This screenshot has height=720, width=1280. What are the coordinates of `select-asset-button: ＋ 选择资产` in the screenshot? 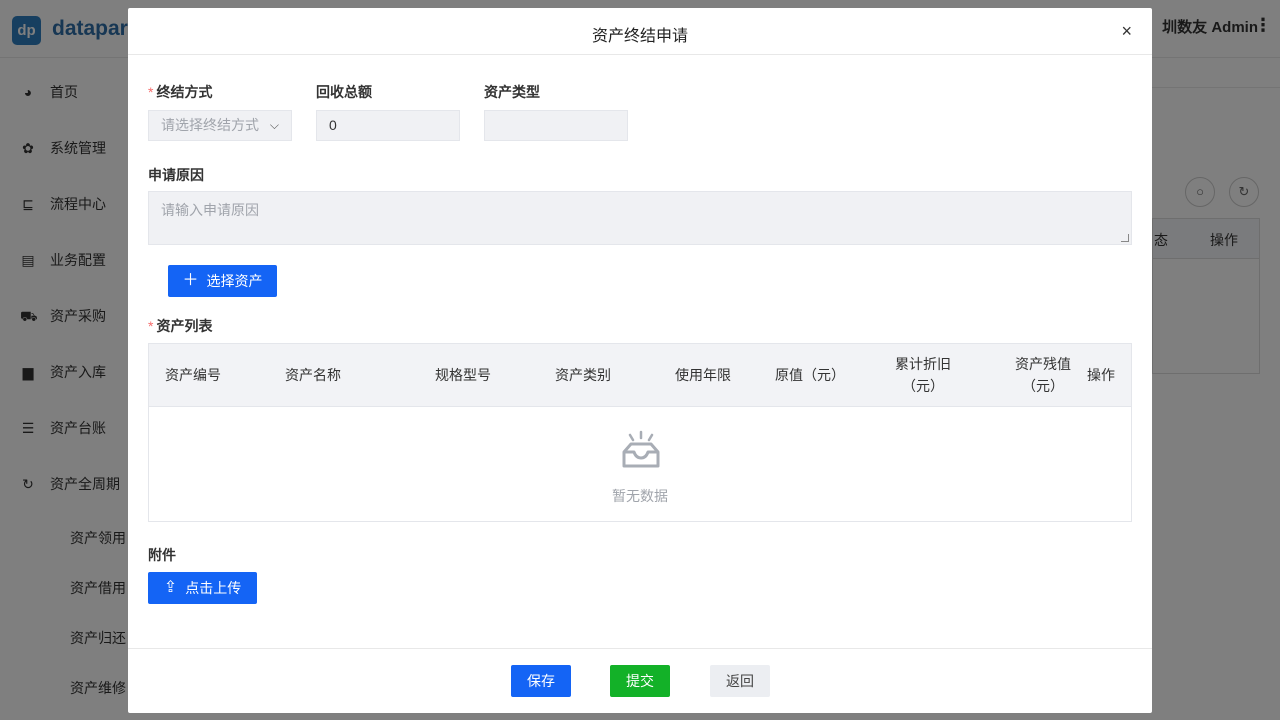 It's located at (222, 281).